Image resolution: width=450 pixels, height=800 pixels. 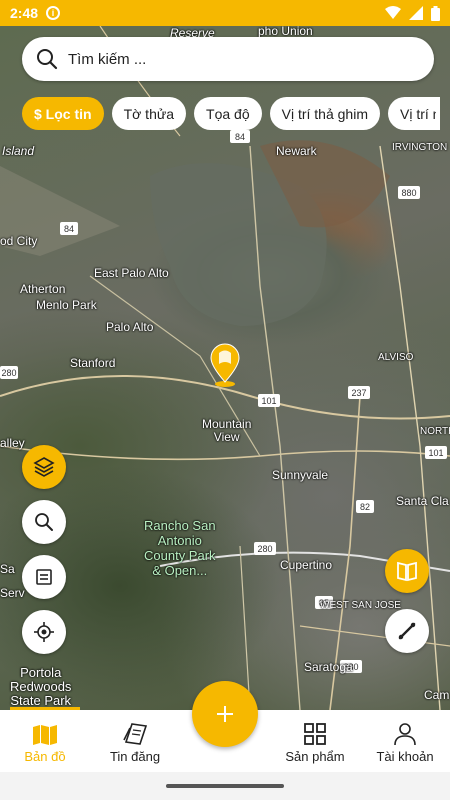 I want to click on nav-label-listings: Tin đăng, so click(x=135, y=756).